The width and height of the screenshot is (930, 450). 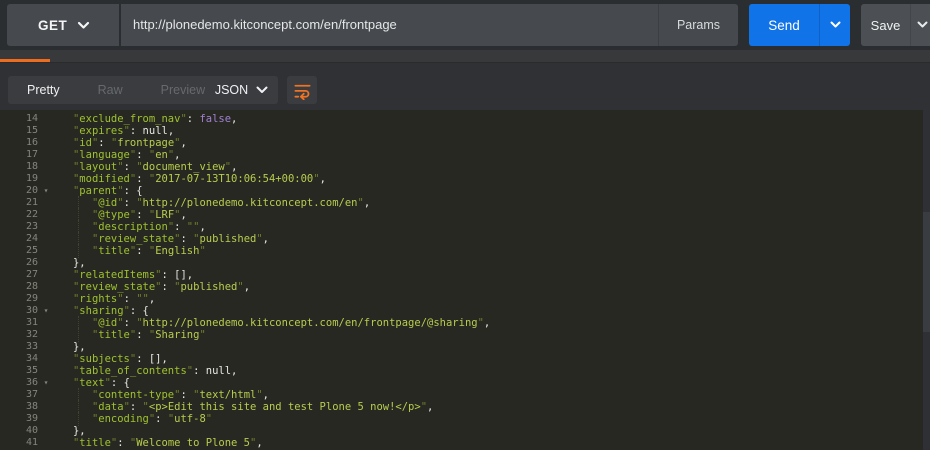 I want to click on code-line: 29 "rights": "",, so click(x=465, y=299).